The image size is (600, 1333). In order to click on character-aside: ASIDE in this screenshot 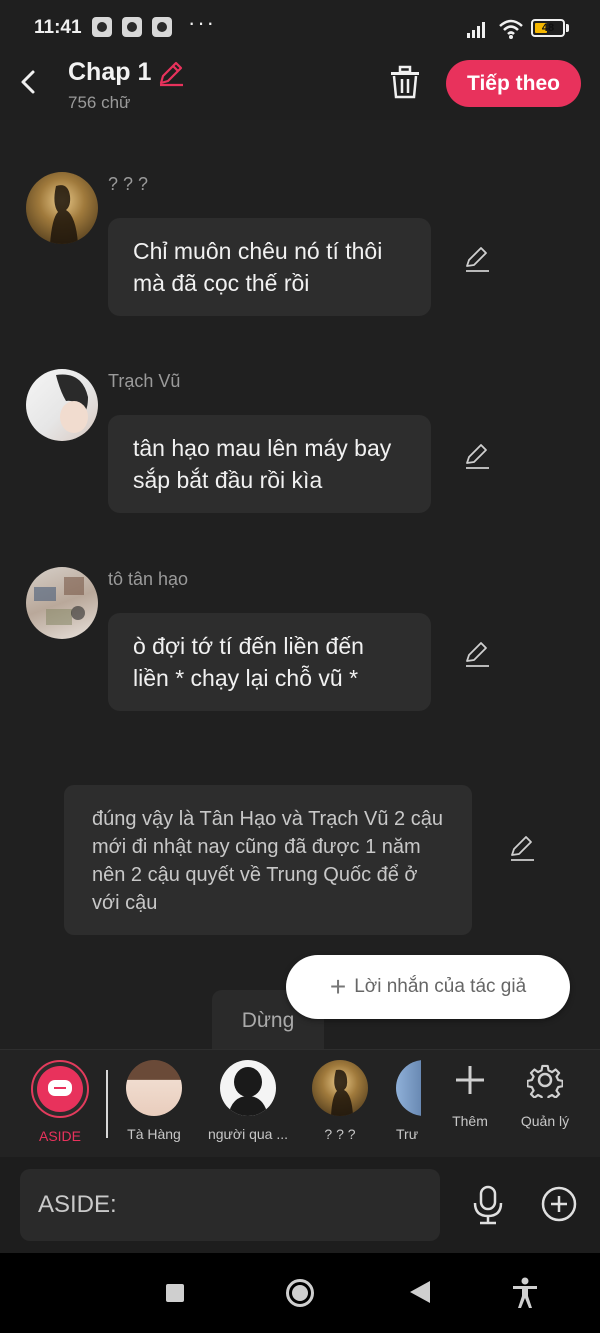, I will do `click(60, 1105)`.